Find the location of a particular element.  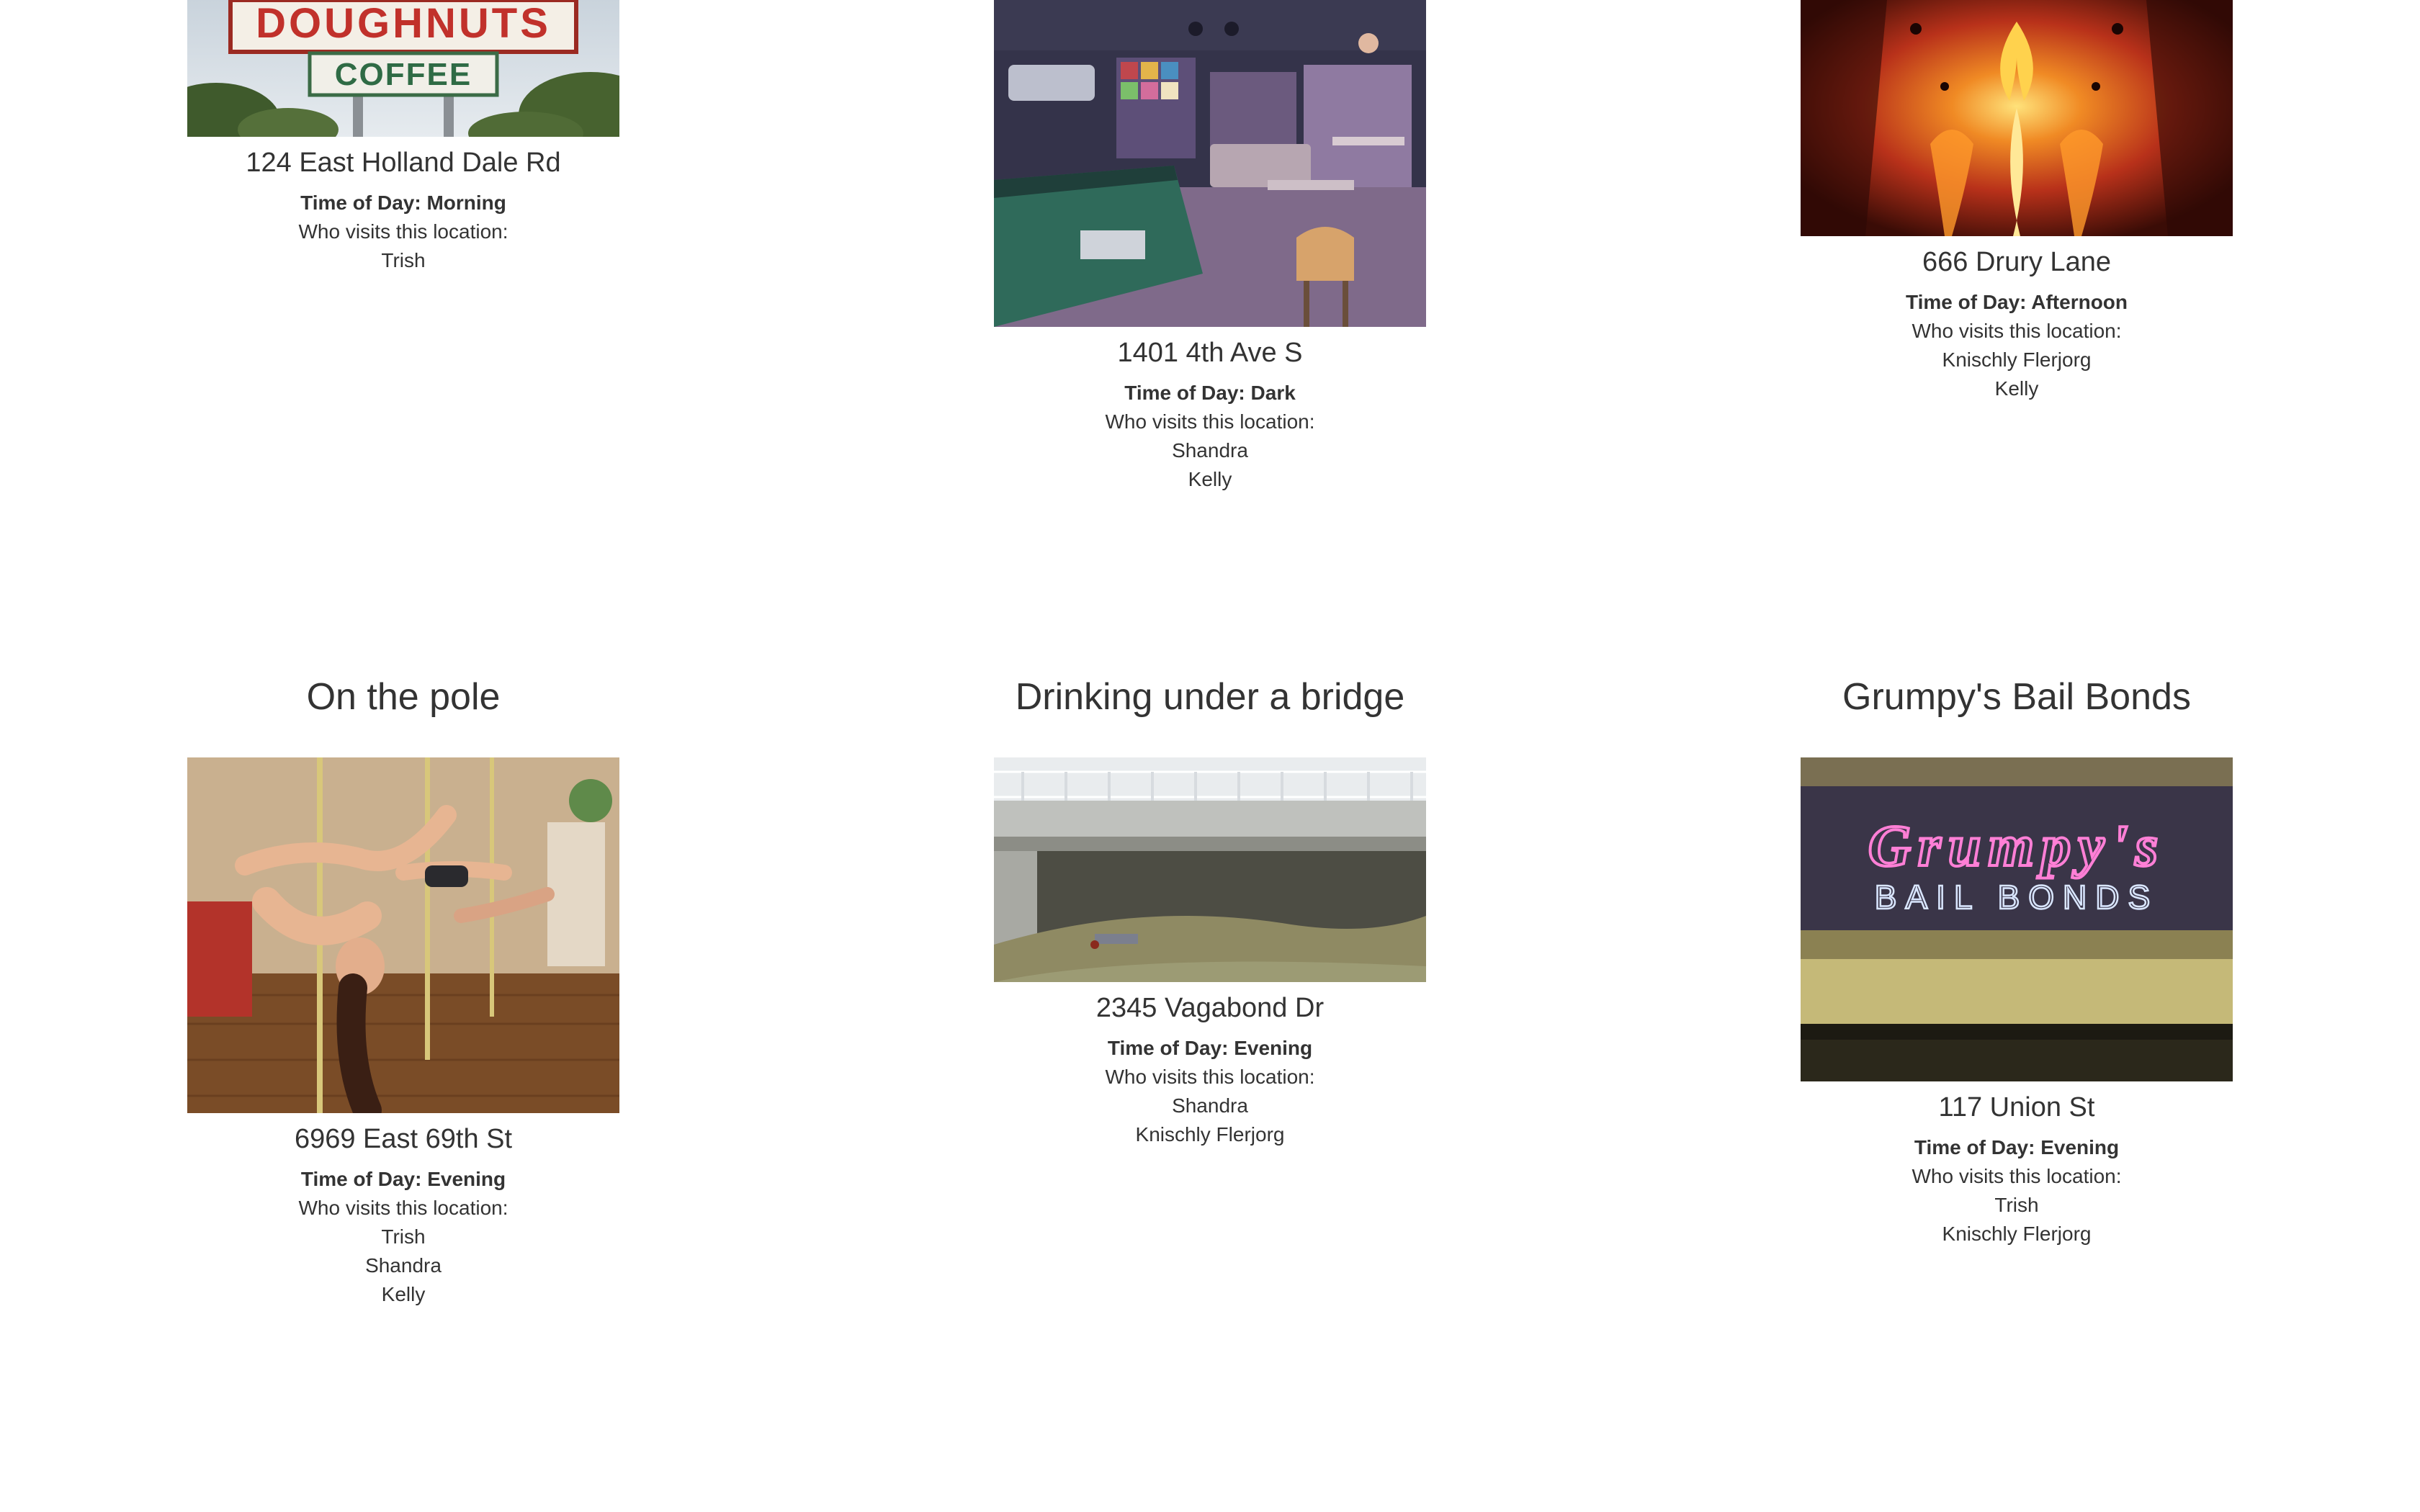

location-photo-bridge is located at coordinates (1210, 869).